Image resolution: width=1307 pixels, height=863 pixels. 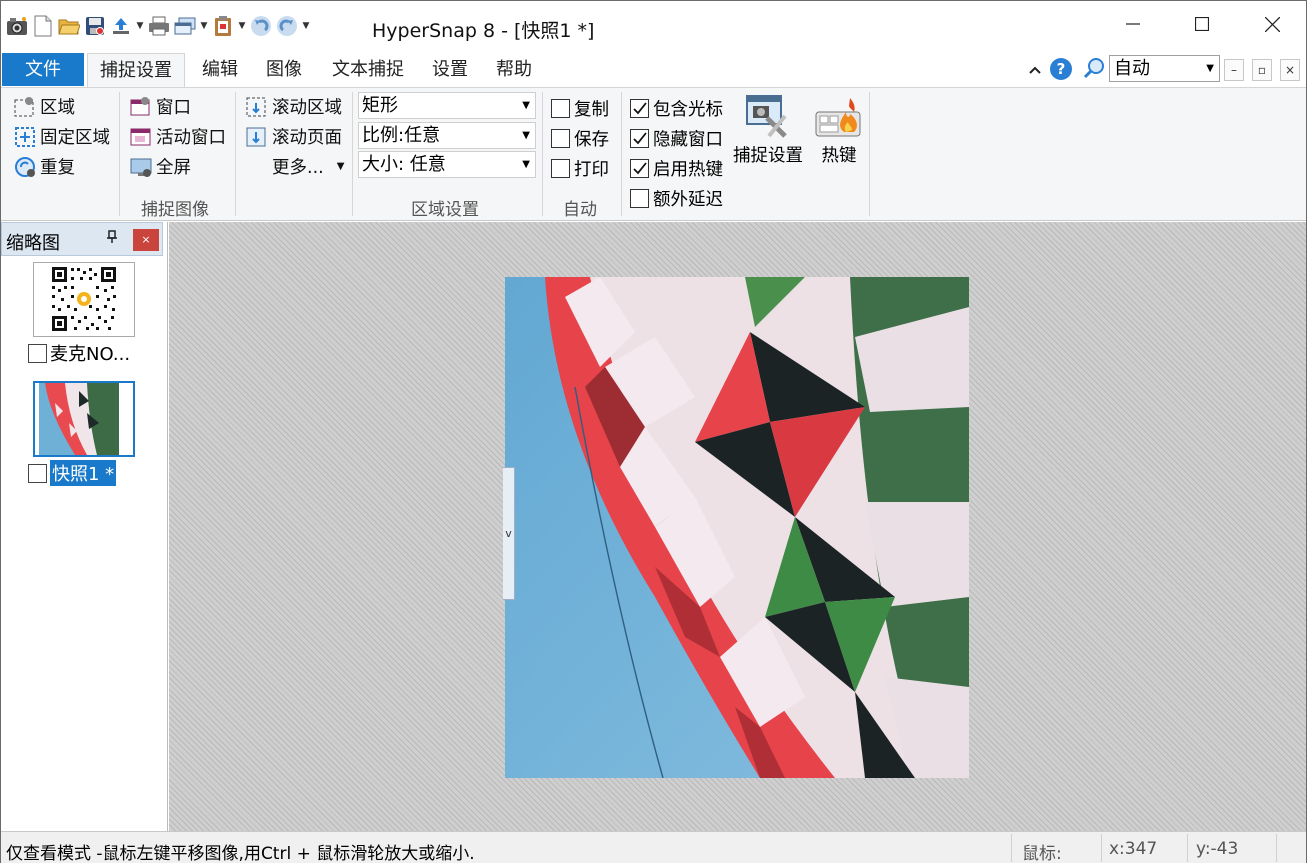 I want to click on customize-icon: ▼, so click(x=306, y=26).